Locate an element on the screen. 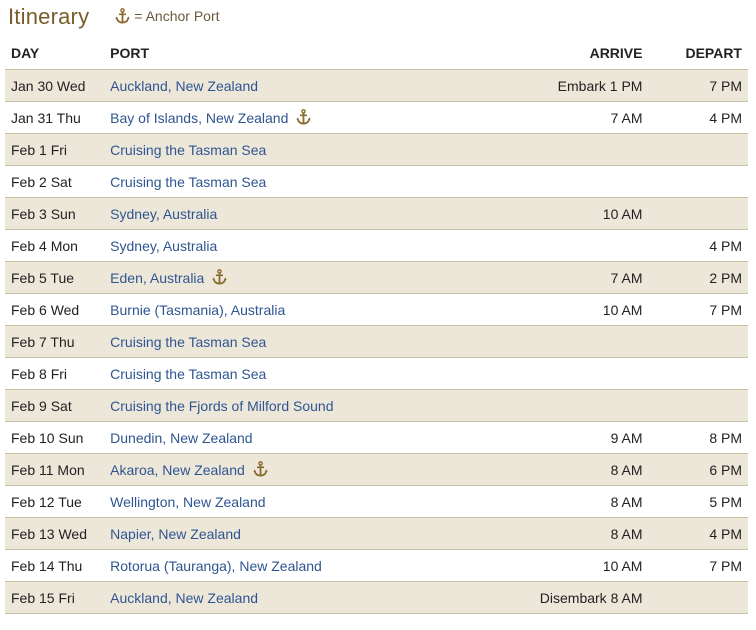  table-row: Feb 7 Thu Cruising the Tasman Sea is located at coordinates (376, 341).